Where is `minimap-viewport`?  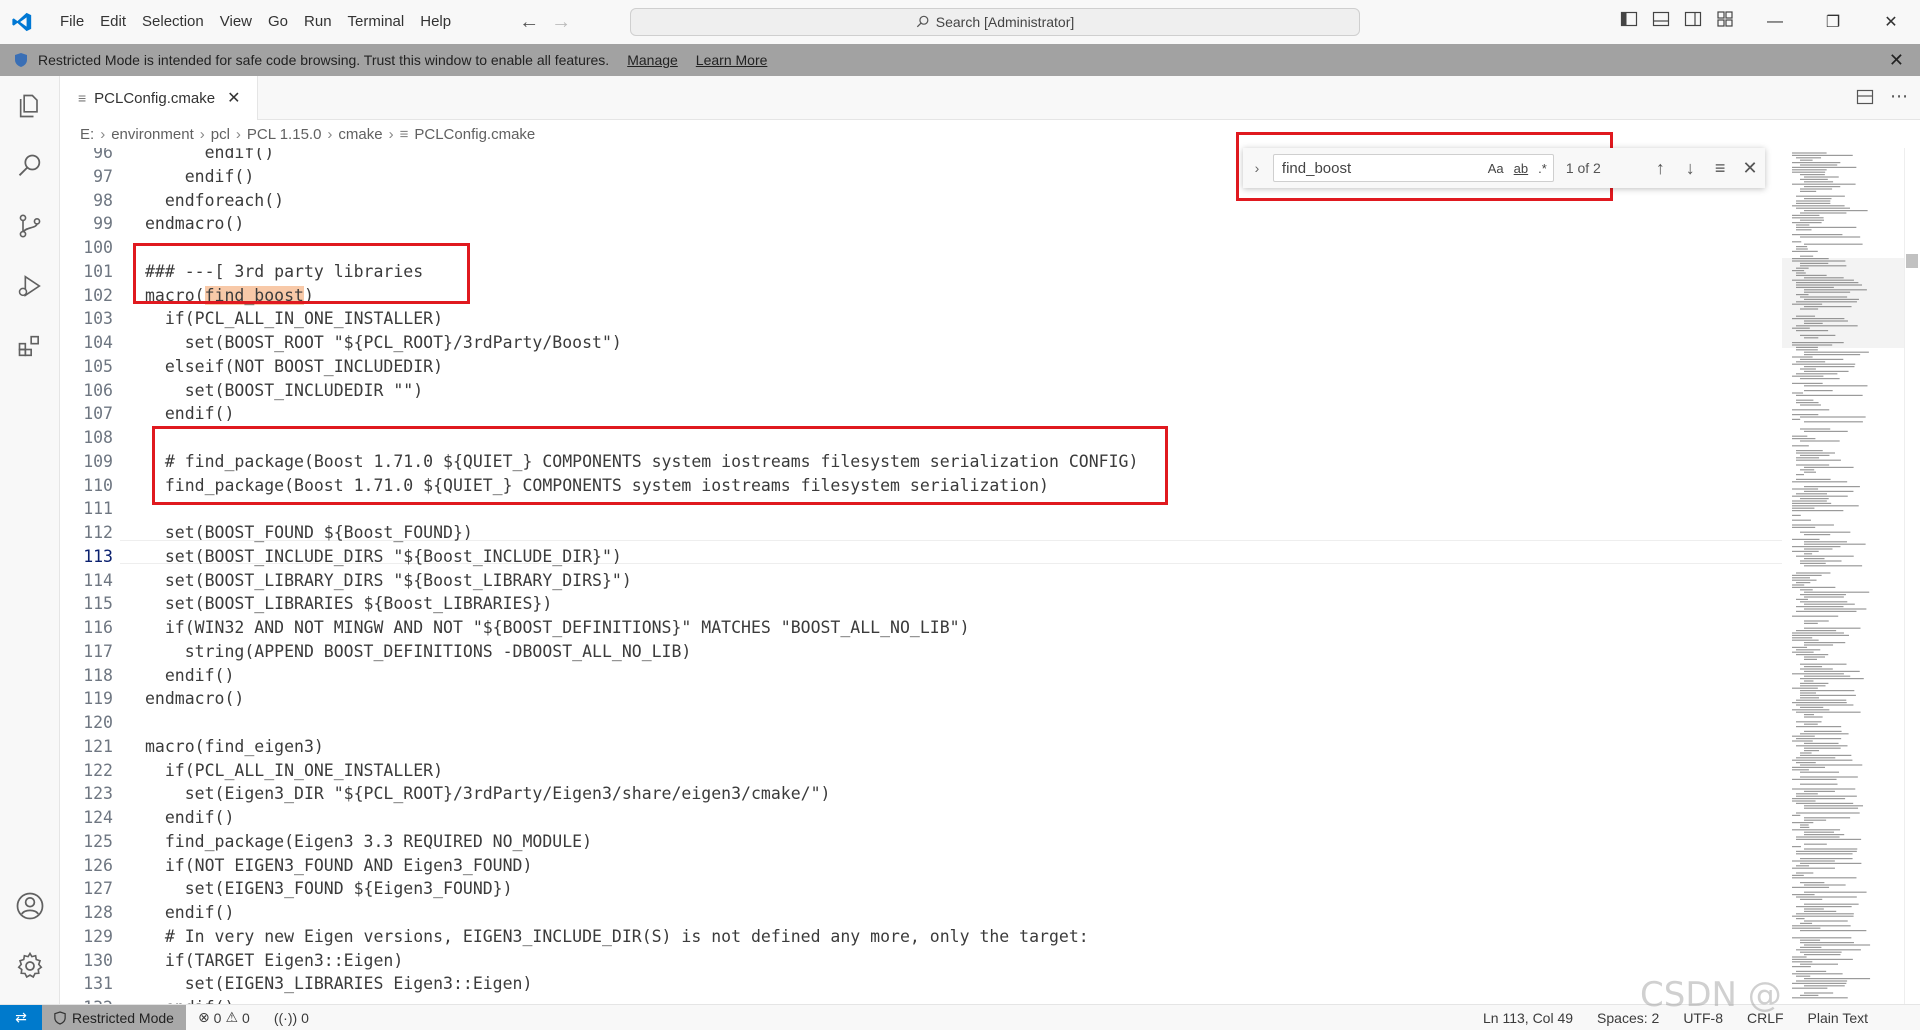 minimap-viewport is located at coordinates (1843, 303).